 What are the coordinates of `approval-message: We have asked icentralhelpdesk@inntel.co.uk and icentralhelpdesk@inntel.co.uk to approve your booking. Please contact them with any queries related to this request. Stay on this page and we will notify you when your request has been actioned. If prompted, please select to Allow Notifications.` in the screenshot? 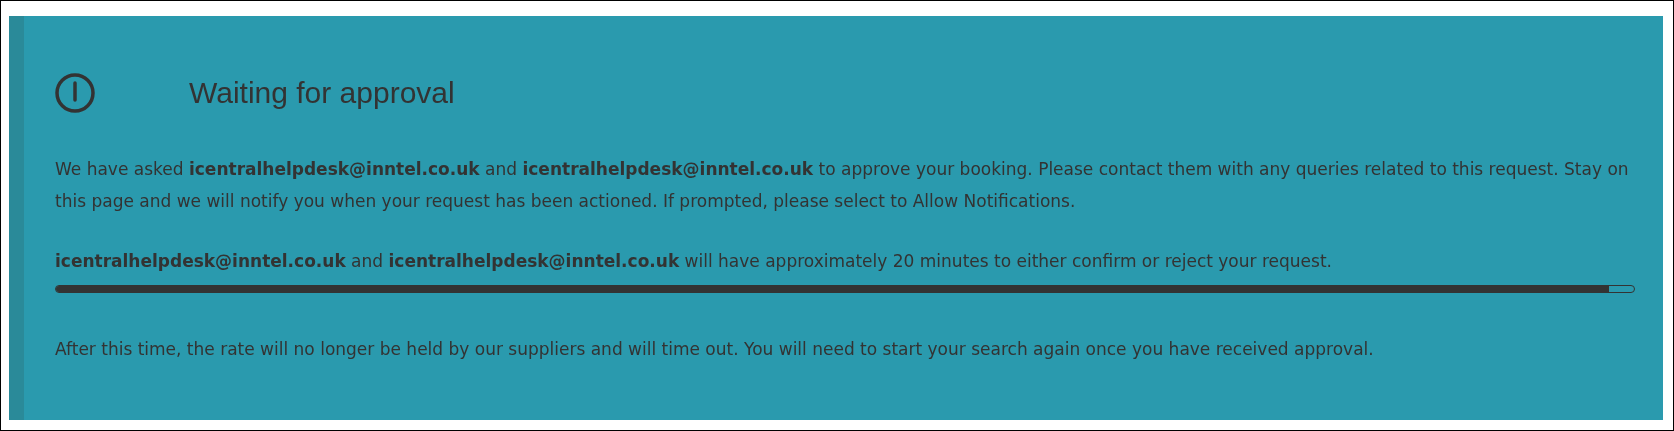 It's located at (842, 185).